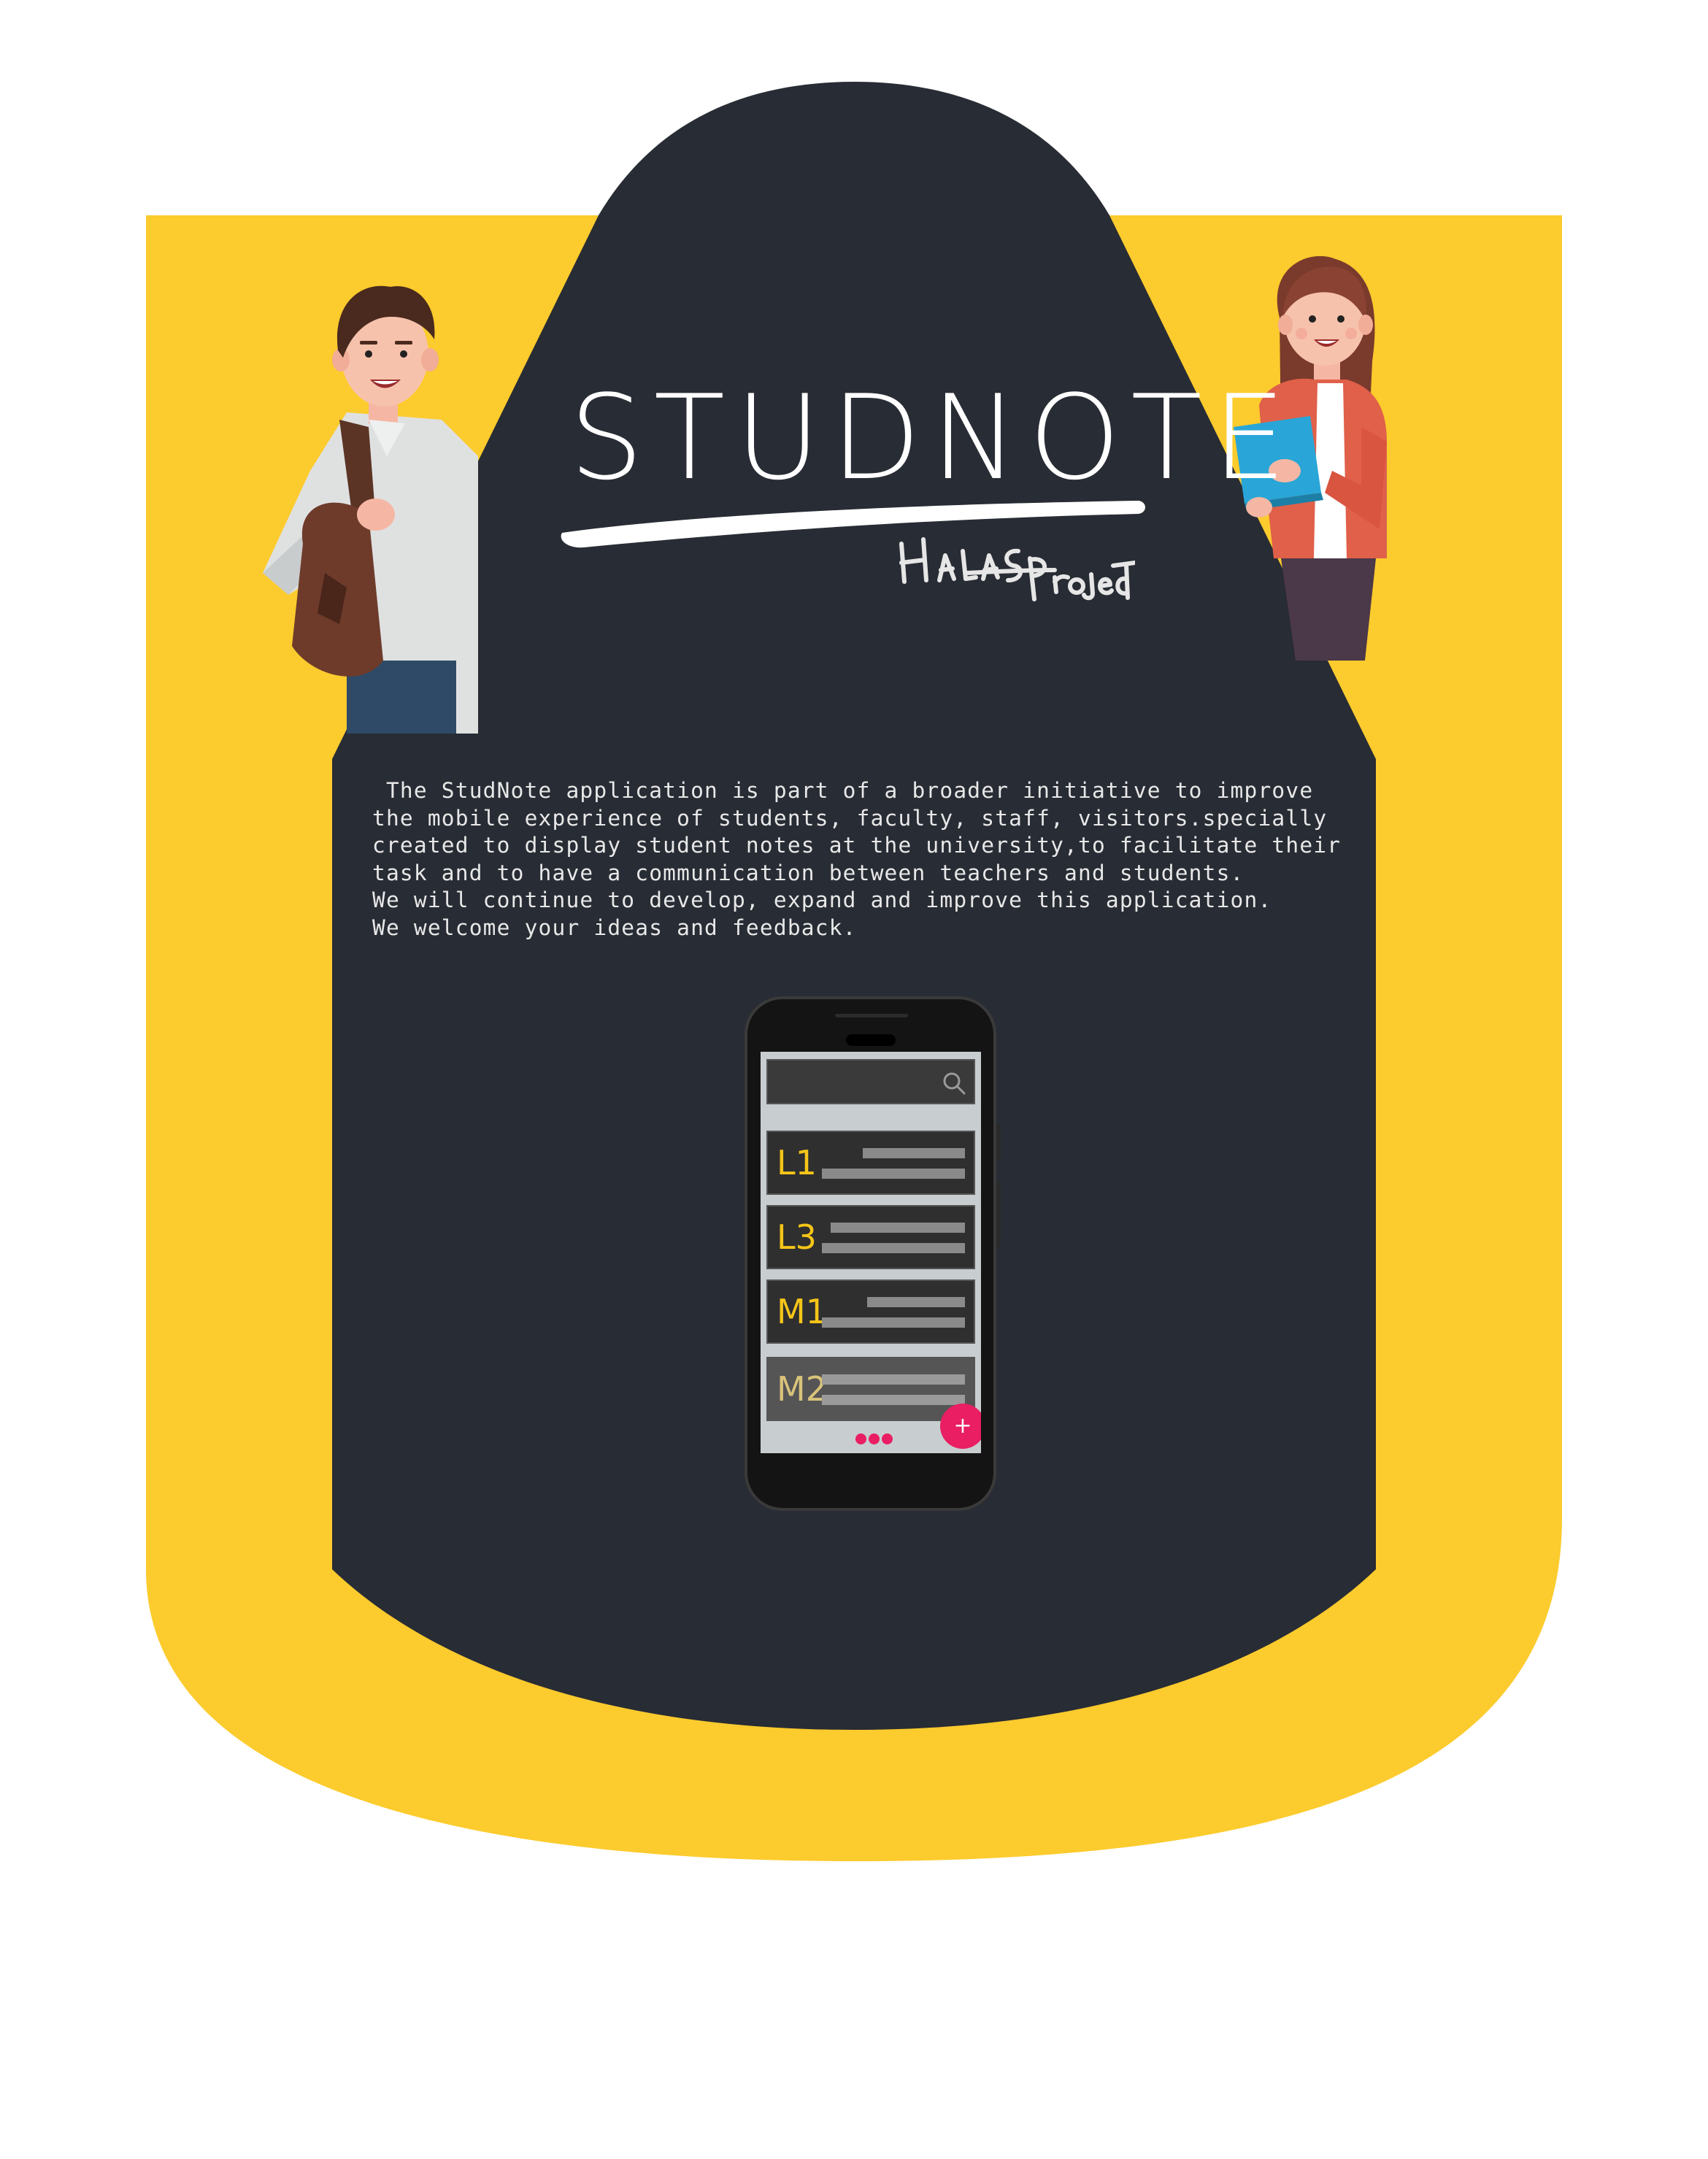  Describe the element at coordinates (870, 1163) in the screenshot. I see `list-item: L1` at that location.